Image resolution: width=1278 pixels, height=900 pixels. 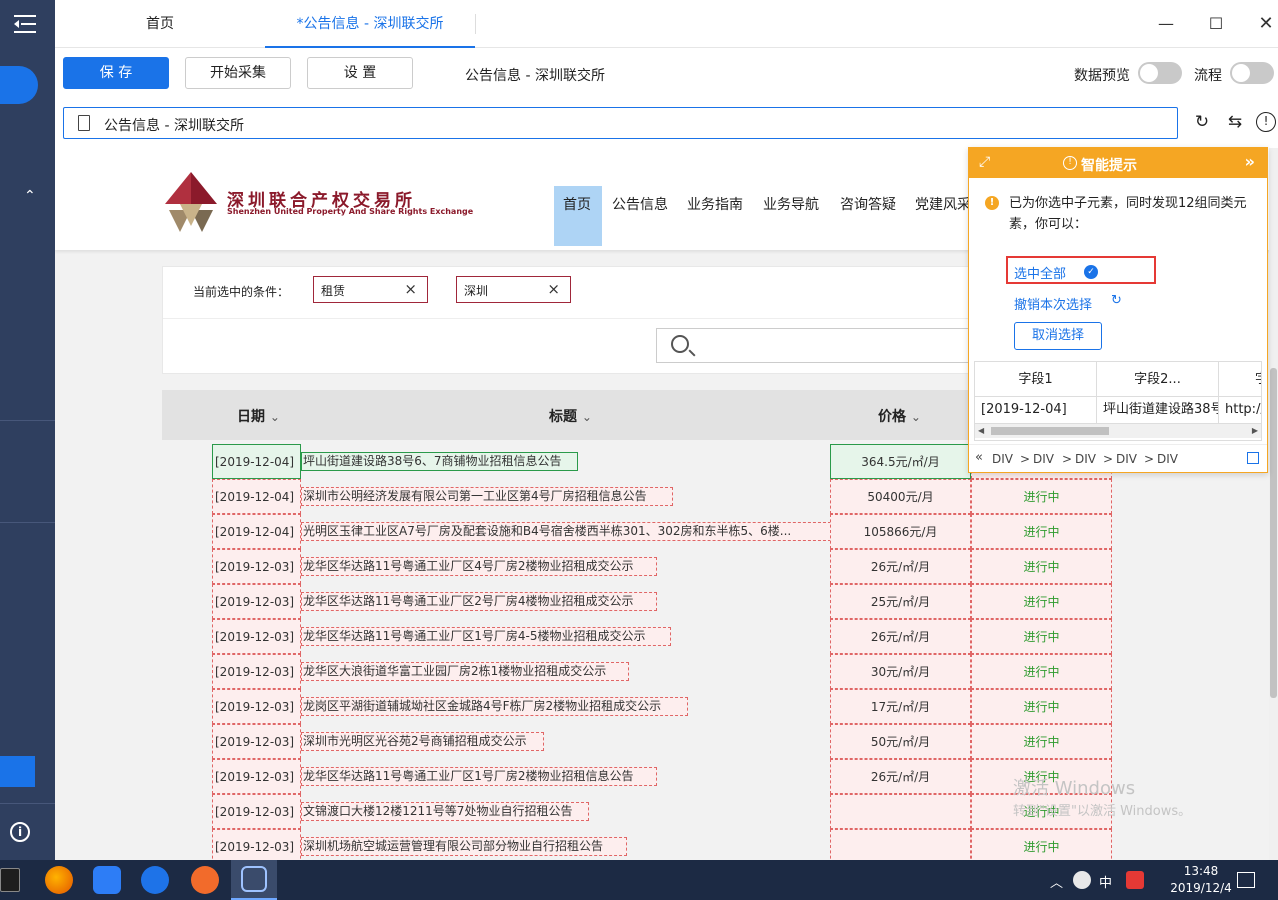 What do you see at coordinates (1208, 76) in the screenshot?
I see `flow-label: 流程` at bounding box center [1208, 76].